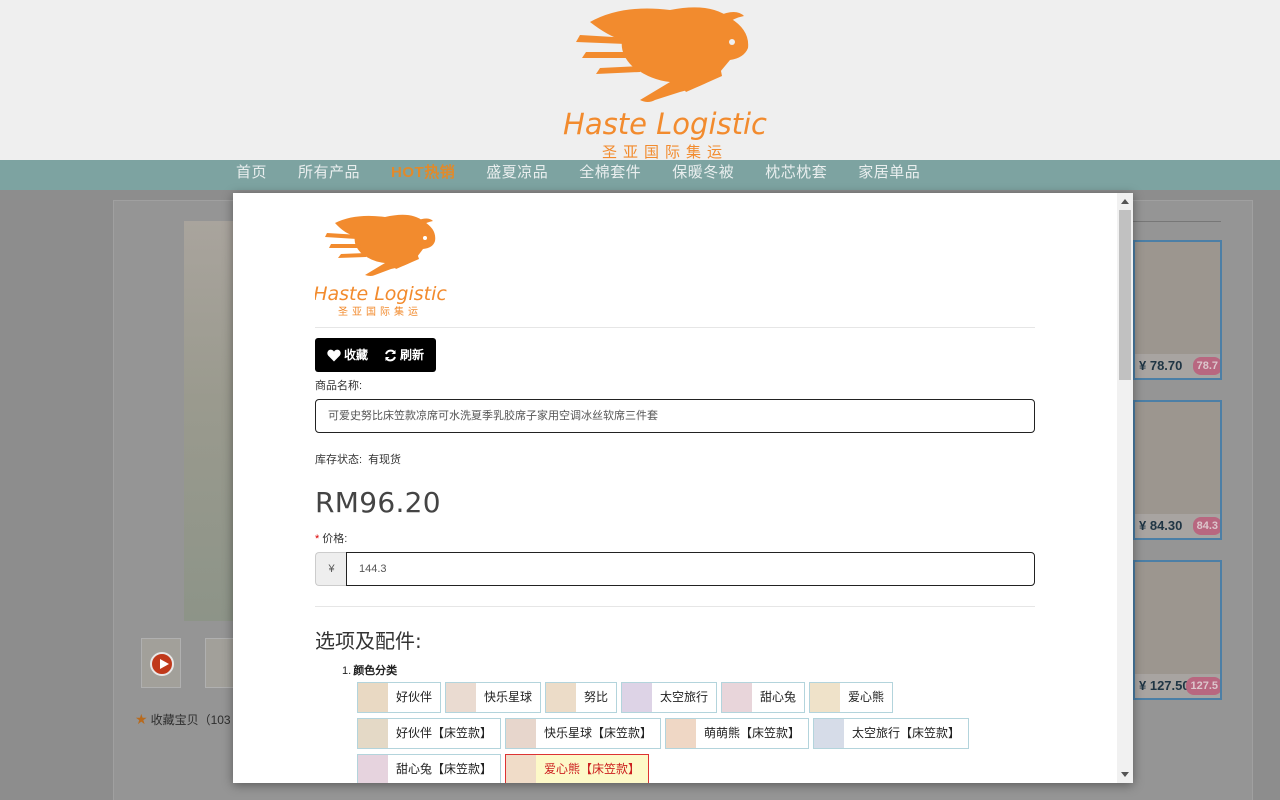 The height and width of the screenshot is (800, 1280). Describe the element at coordinates (443, 769) in the screenshot. I see `option-label: 甜心兔【床笠款】` at that location.